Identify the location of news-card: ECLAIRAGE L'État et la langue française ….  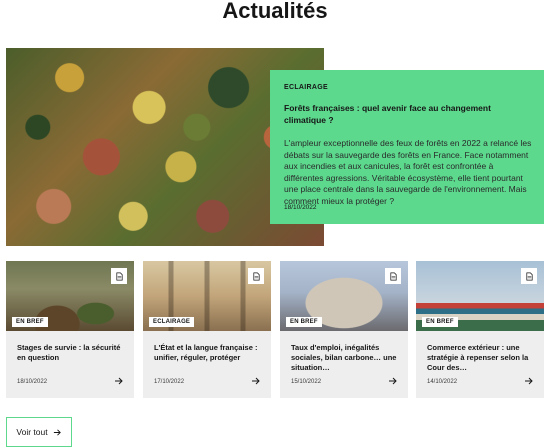
(207, 329).